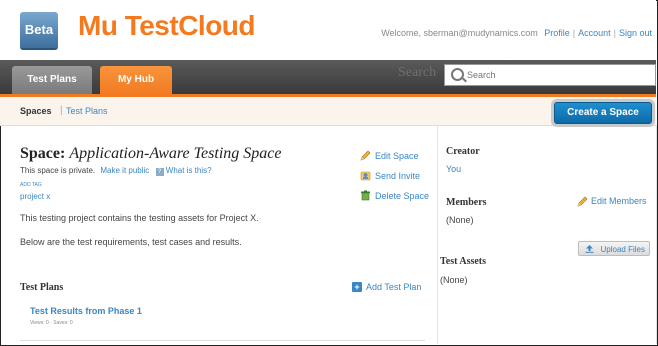 This screenshot has width=658, height=346. I want to click on page-title: Space: Application-Aware Testing Space, so click(150, 154).